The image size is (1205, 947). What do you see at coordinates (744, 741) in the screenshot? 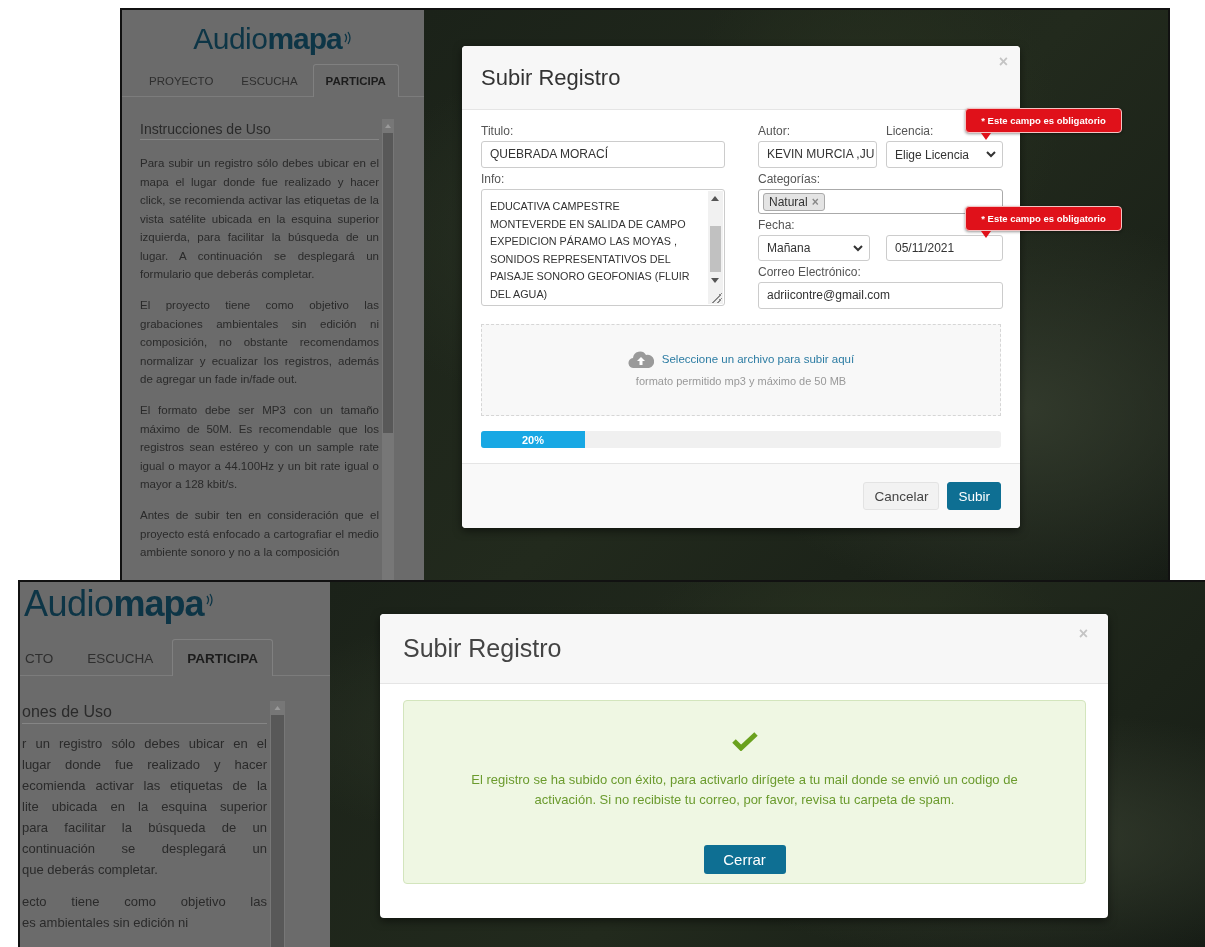
I see `check-icon` at bounding box center [744, 741].